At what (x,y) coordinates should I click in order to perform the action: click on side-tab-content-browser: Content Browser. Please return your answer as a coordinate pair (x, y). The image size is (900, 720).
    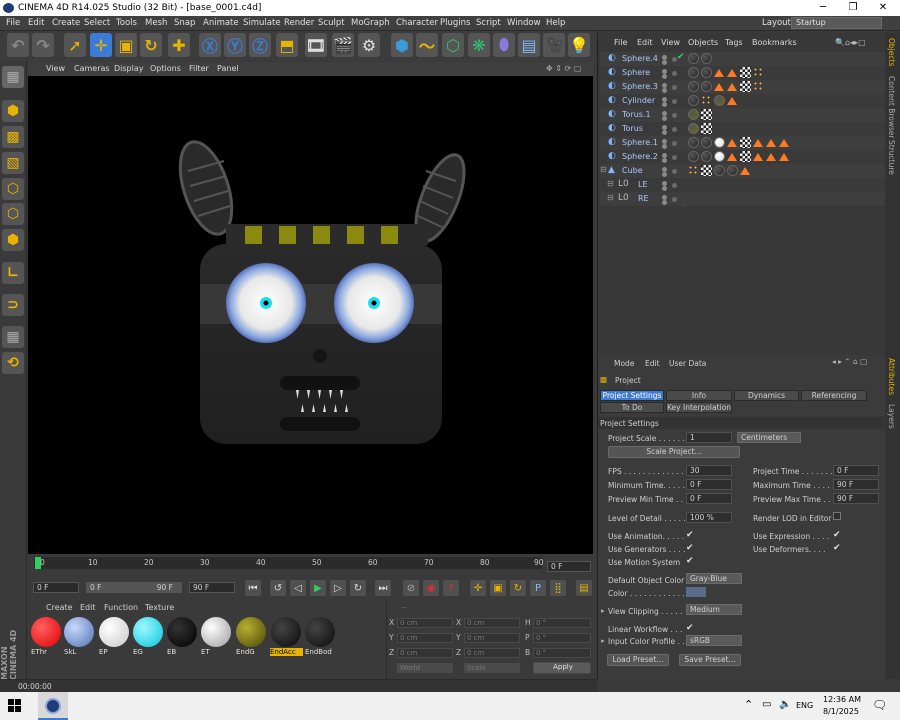
    Looking at the image, I should click on (891, 107).